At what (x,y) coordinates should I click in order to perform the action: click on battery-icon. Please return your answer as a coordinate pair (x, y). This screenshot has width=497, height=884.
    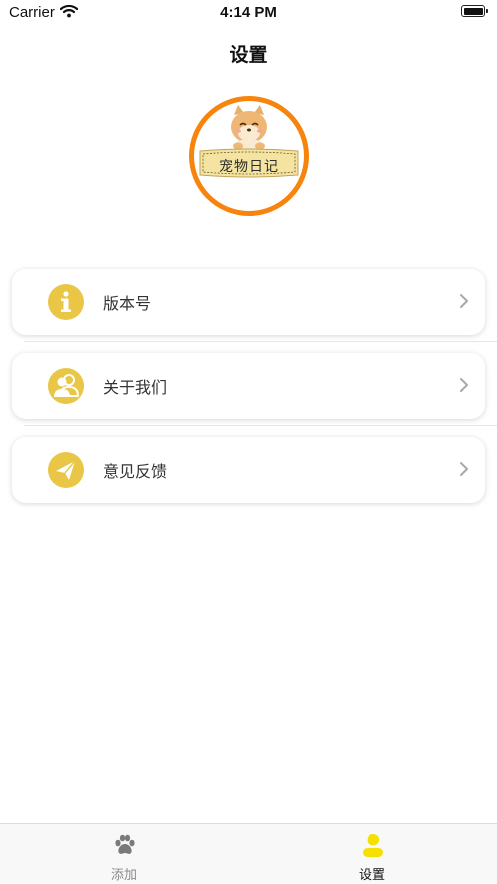
    Looking at the image, I should click on (473, 11).